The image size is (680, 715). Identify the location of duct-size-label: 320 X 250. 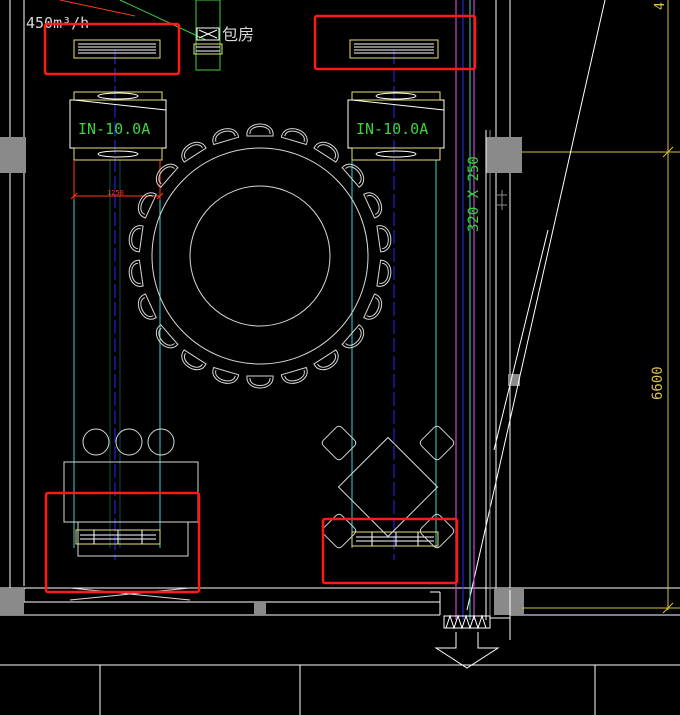
(474, 194).